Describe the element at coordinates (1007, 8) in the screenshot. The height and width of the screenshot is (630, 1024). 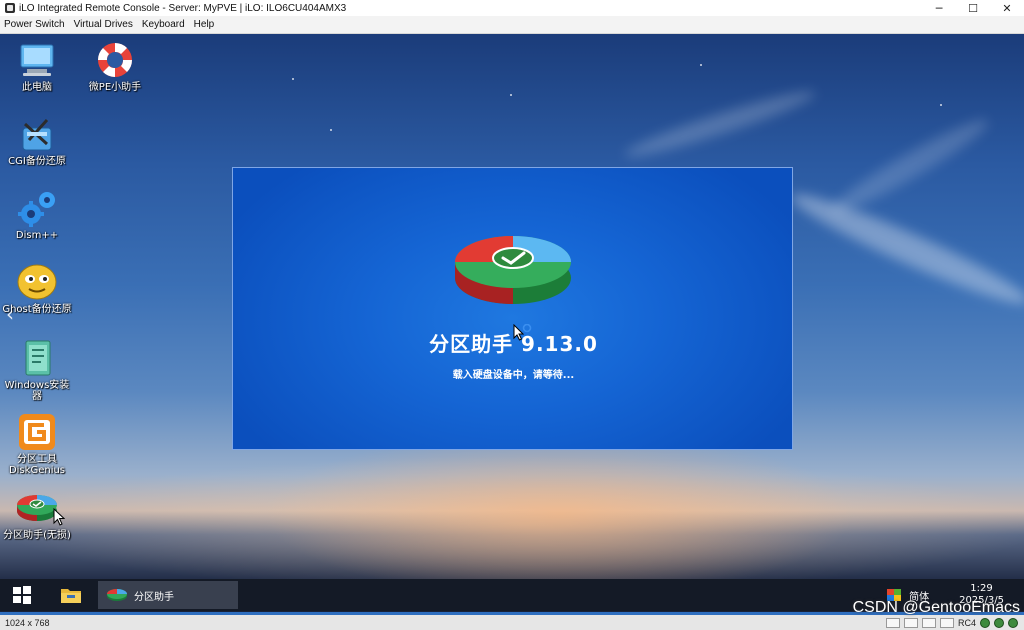
I see `close-button: ✕` at that location.